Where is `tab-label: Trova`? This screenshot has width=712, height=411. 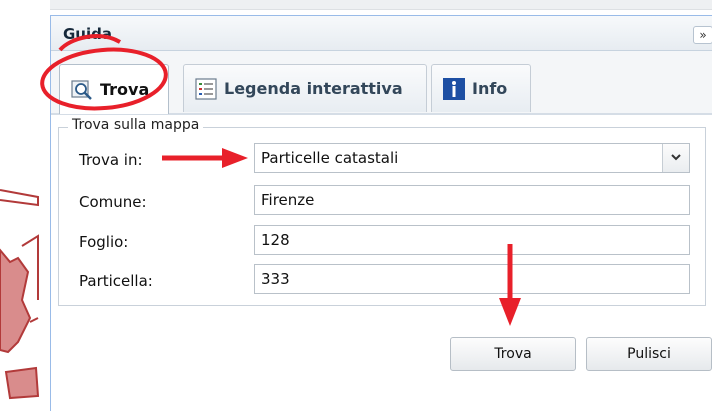 tab-label: Trova is located at coordinates (125, 89).